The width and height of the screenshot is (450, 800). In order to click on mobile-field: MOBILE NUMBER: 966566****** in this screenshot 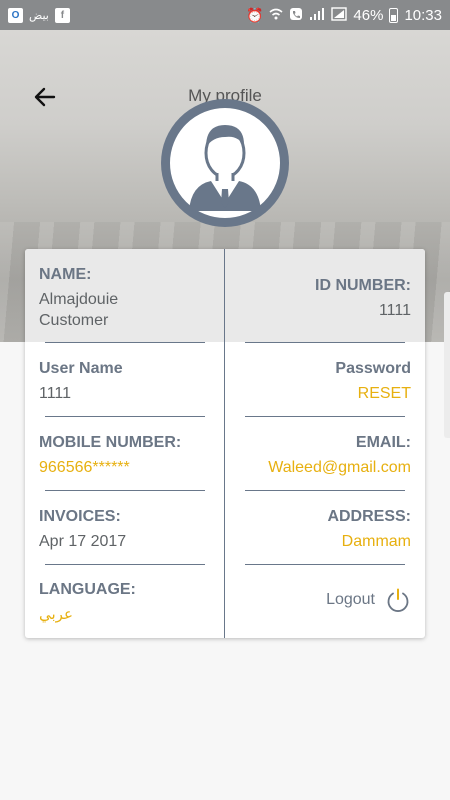, I will do `click(110, 456)`.